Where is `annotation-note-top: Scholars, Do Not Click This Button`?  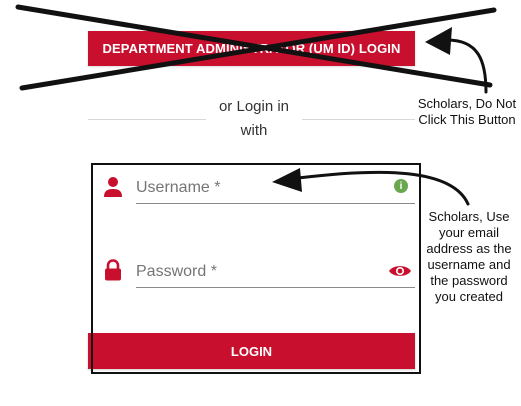 annotation-note-top: Scholars, Do Not Click This Button is located at coordinates (467, 111).